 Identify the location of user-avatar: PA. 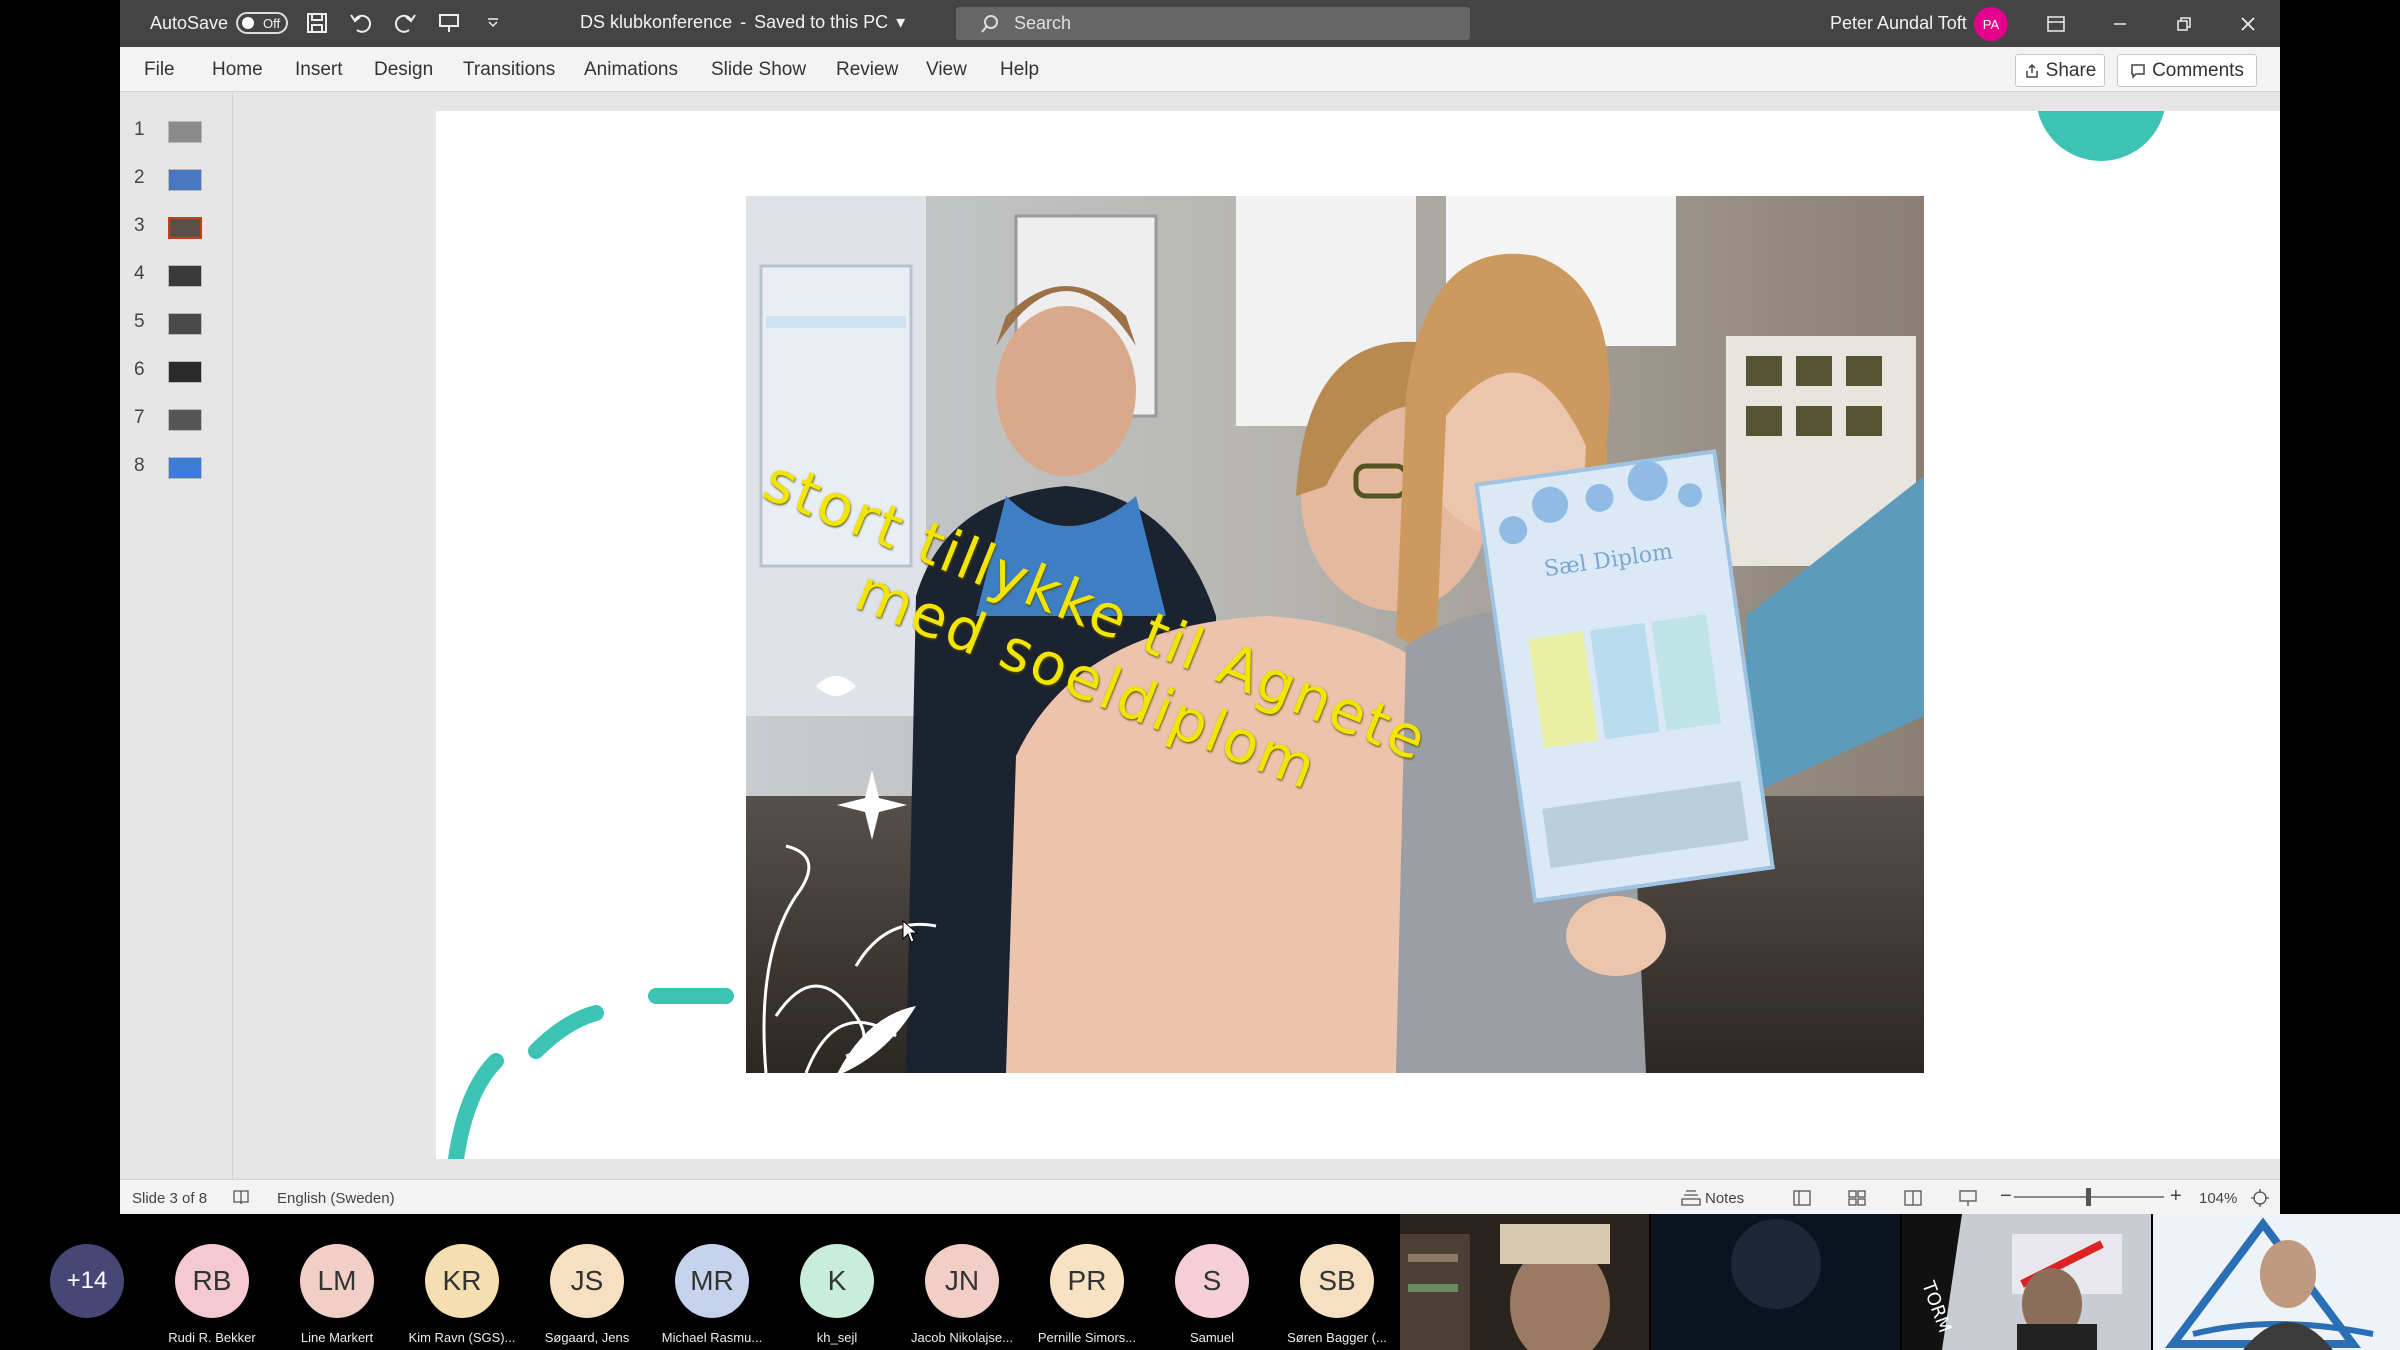
(1991, 24).